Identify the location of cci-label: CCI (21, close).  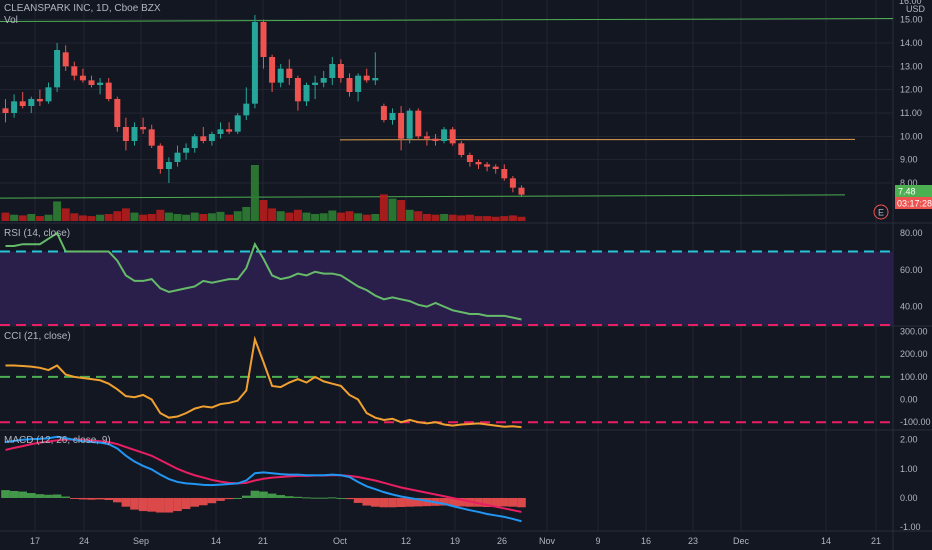
(37, 336).